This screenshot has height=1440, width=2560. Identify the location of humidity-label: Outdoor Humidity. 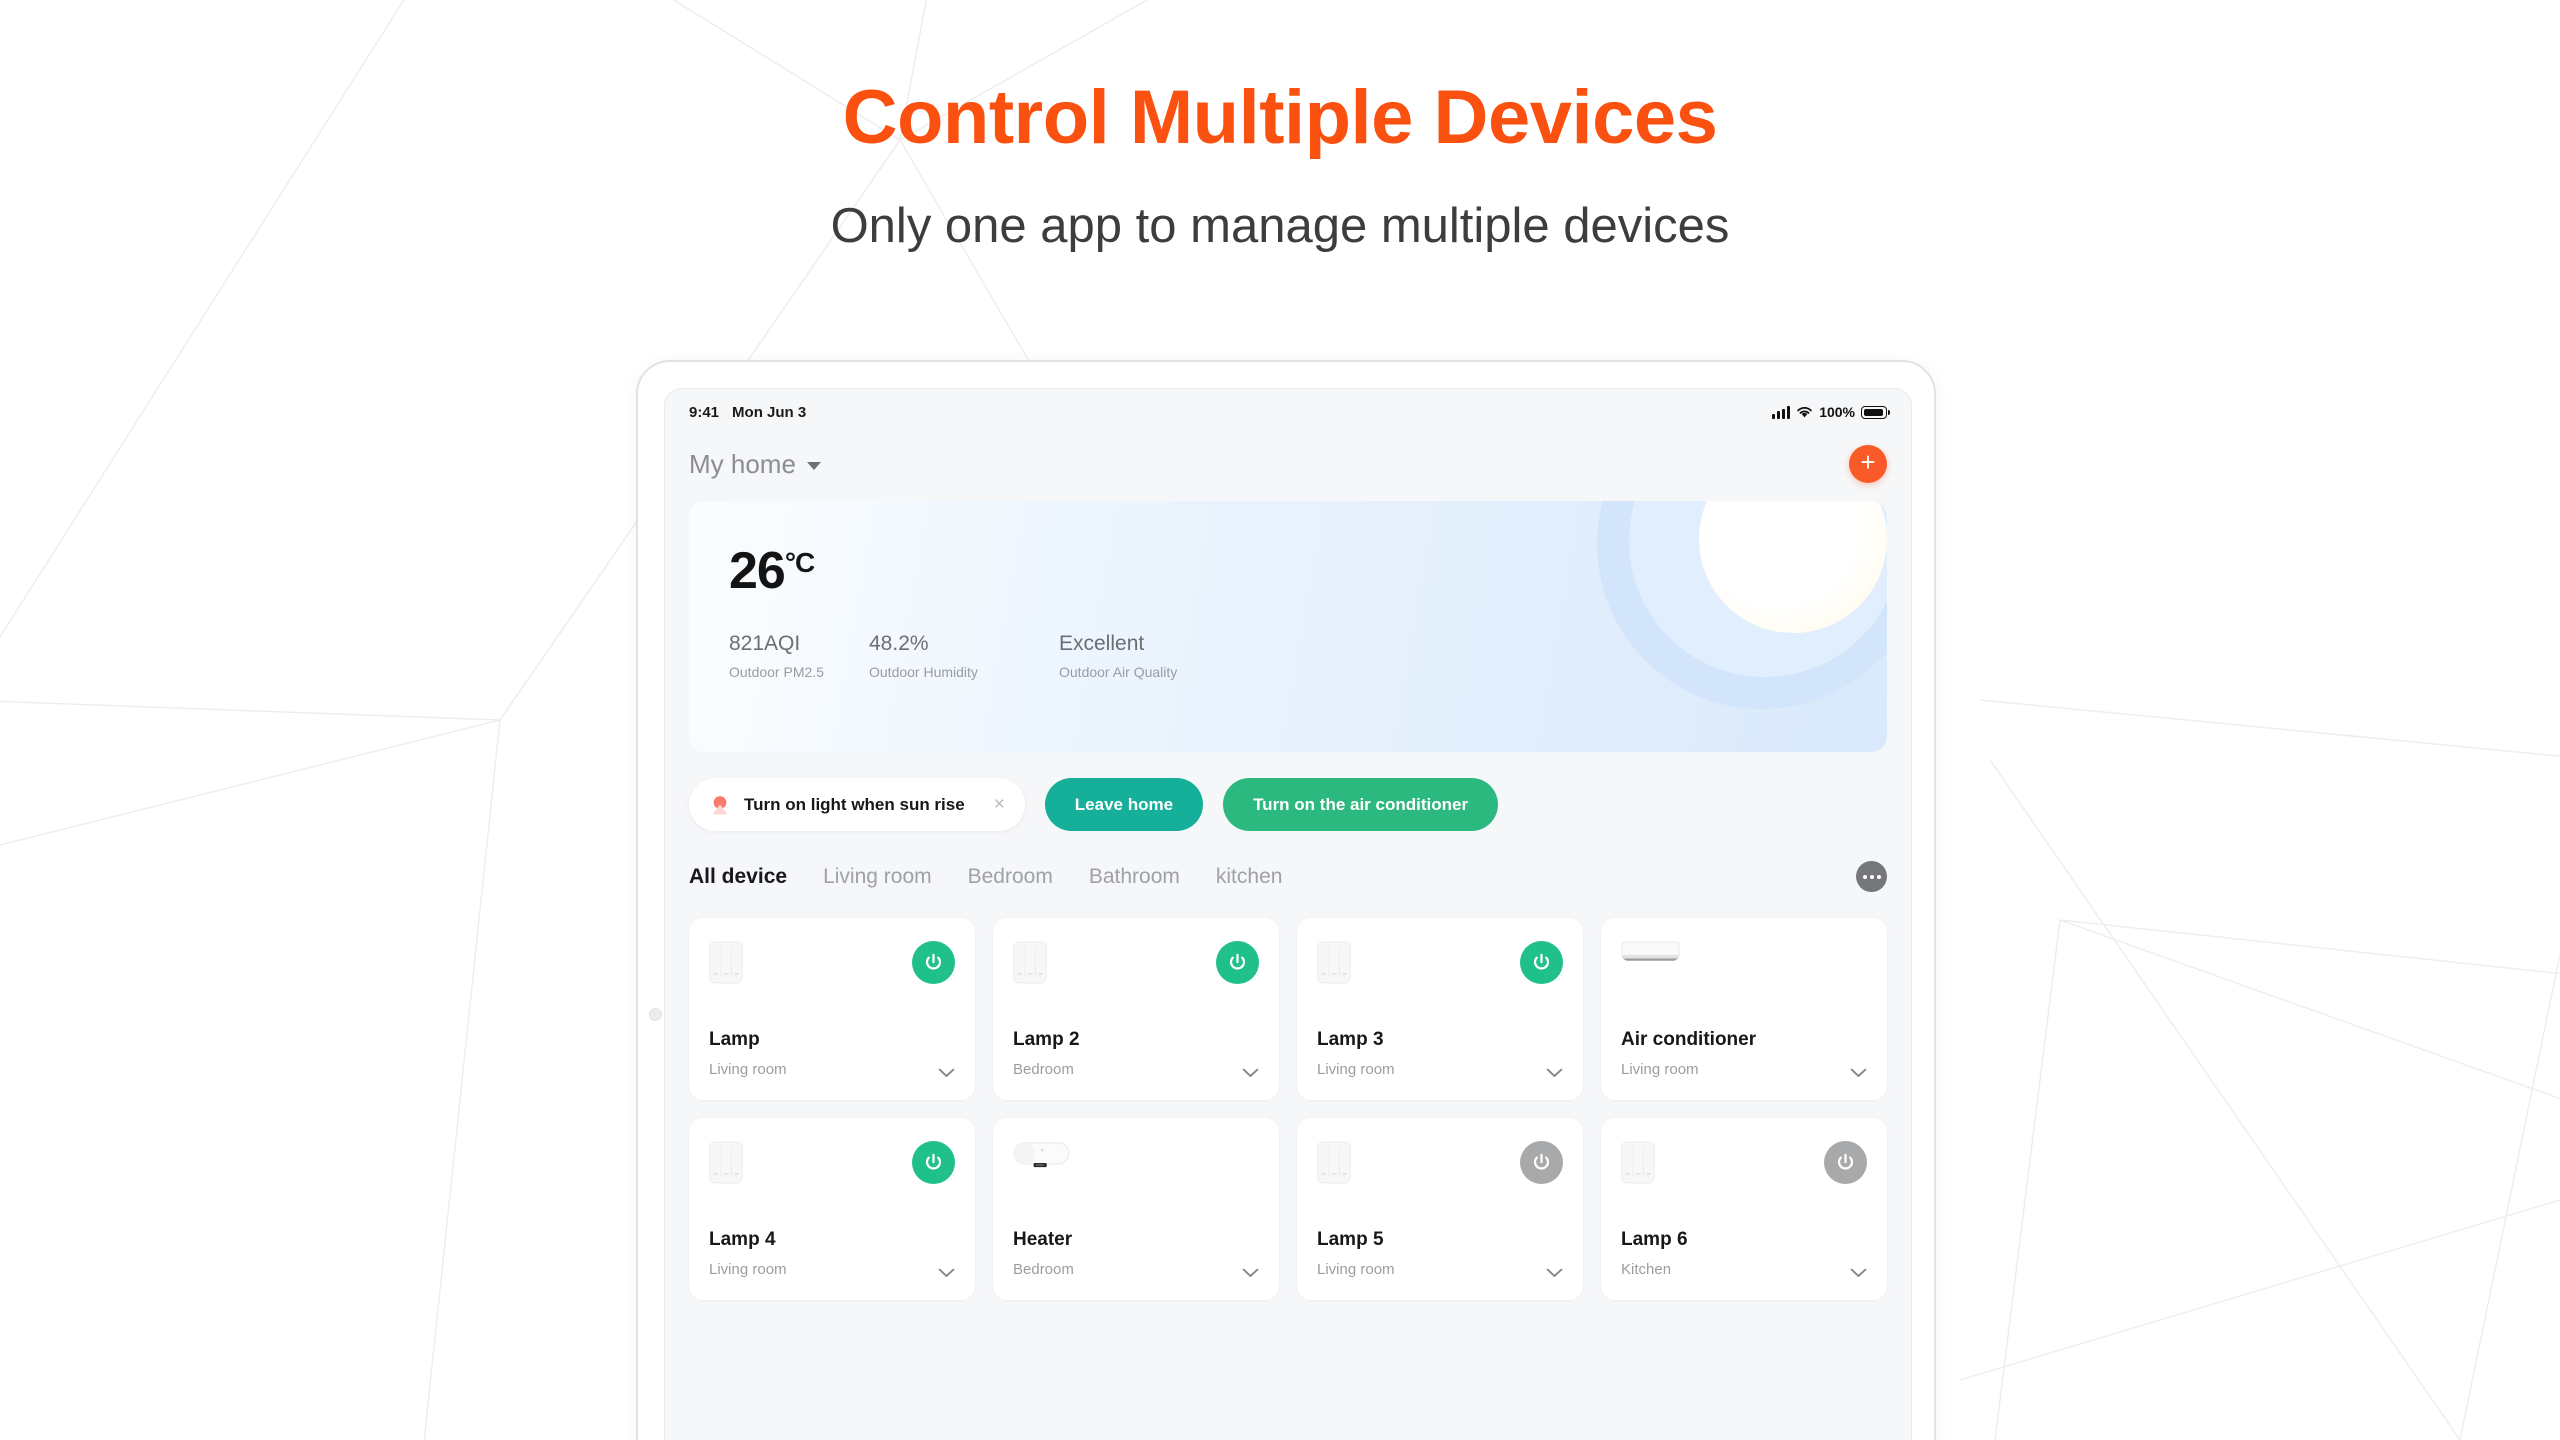
(923, 672).